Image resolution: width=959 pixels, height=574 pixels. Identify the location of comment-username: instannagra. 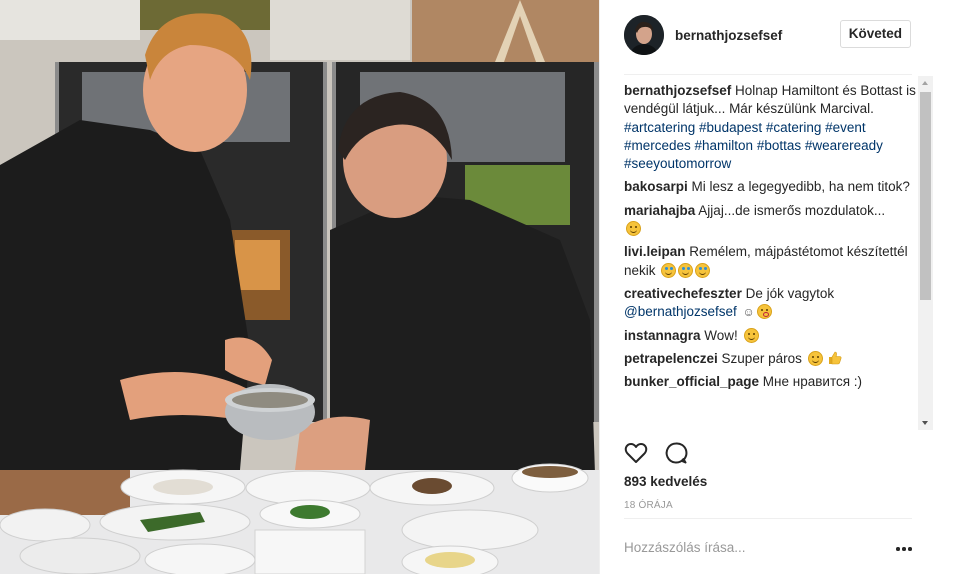
(662, 335).